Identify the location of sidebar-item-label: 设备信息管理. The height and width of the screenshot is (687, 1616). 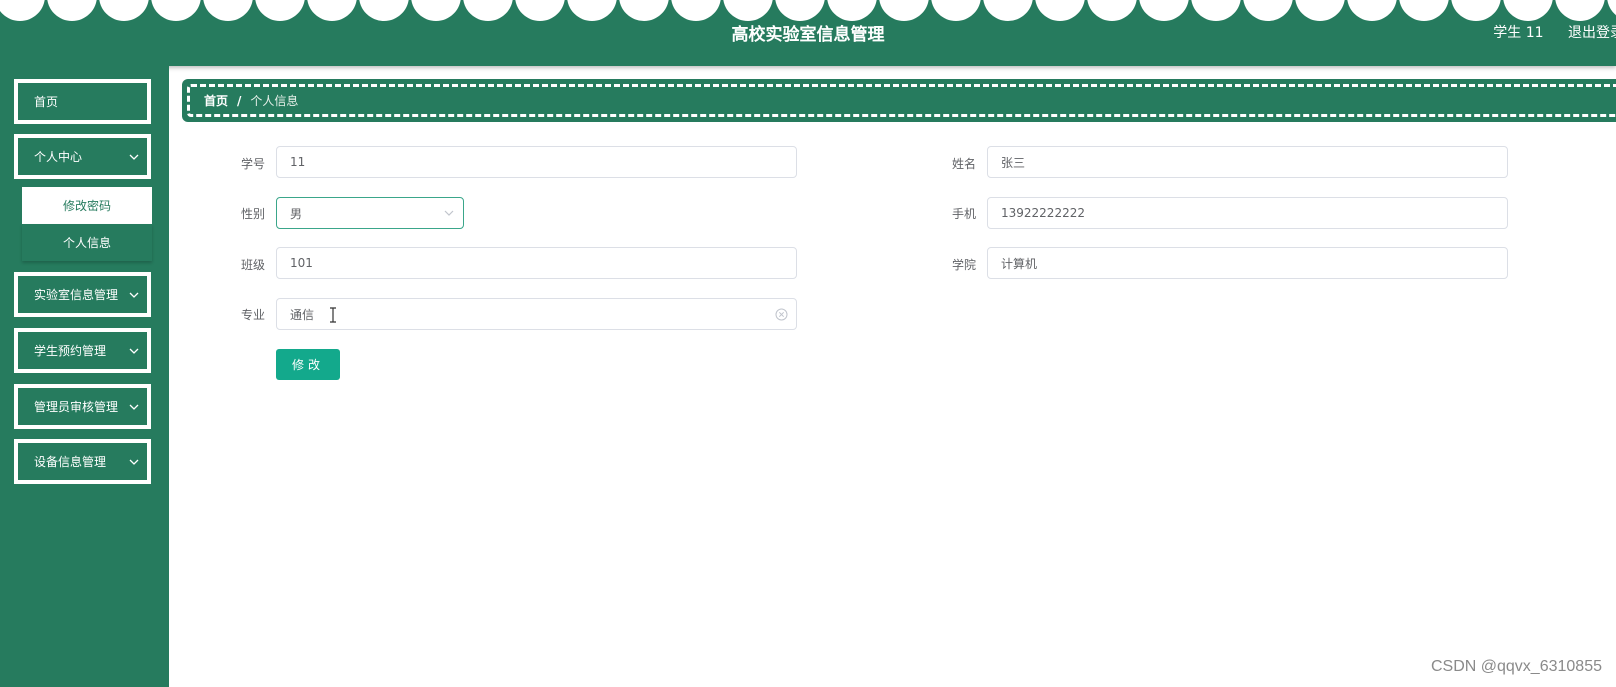
(70, 462).